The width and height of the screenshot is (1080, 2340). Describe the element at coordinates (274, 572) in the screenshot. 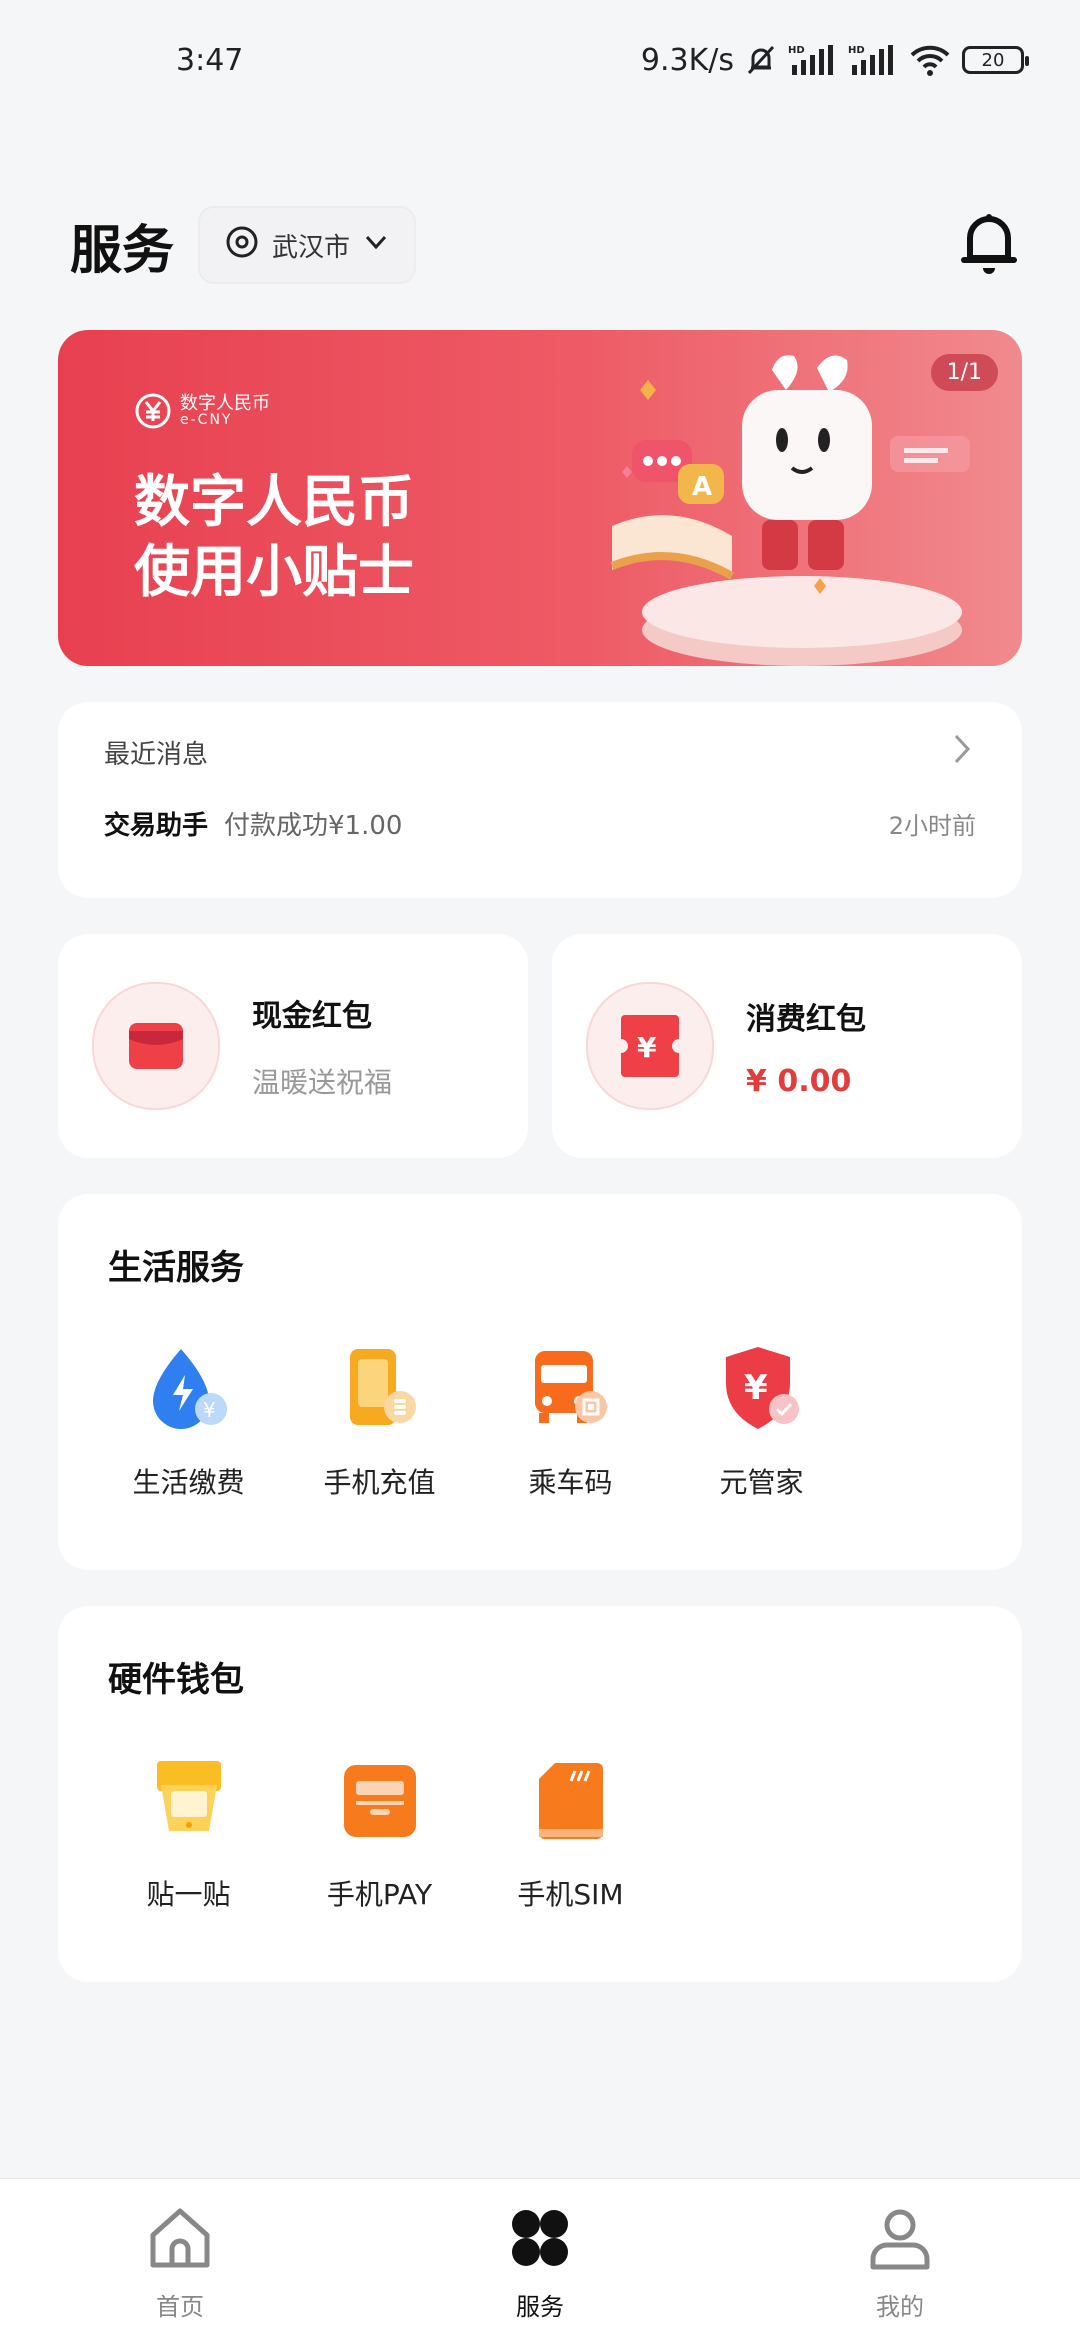

I see `banner-title-line2: 使用小贴士` at that location.